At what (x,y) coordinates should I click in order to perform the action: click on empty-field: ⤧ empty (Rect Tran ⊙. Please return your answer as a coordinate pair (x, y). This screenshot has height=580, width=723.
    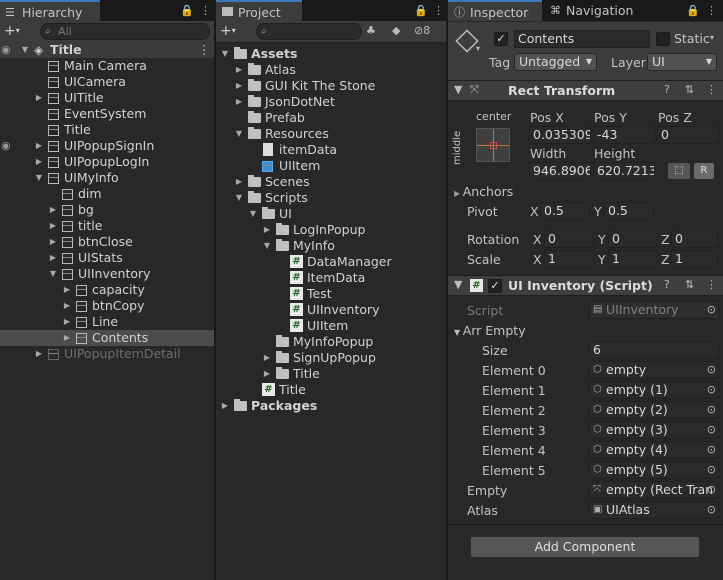
    Looking at the image, I should click on (654, 490).